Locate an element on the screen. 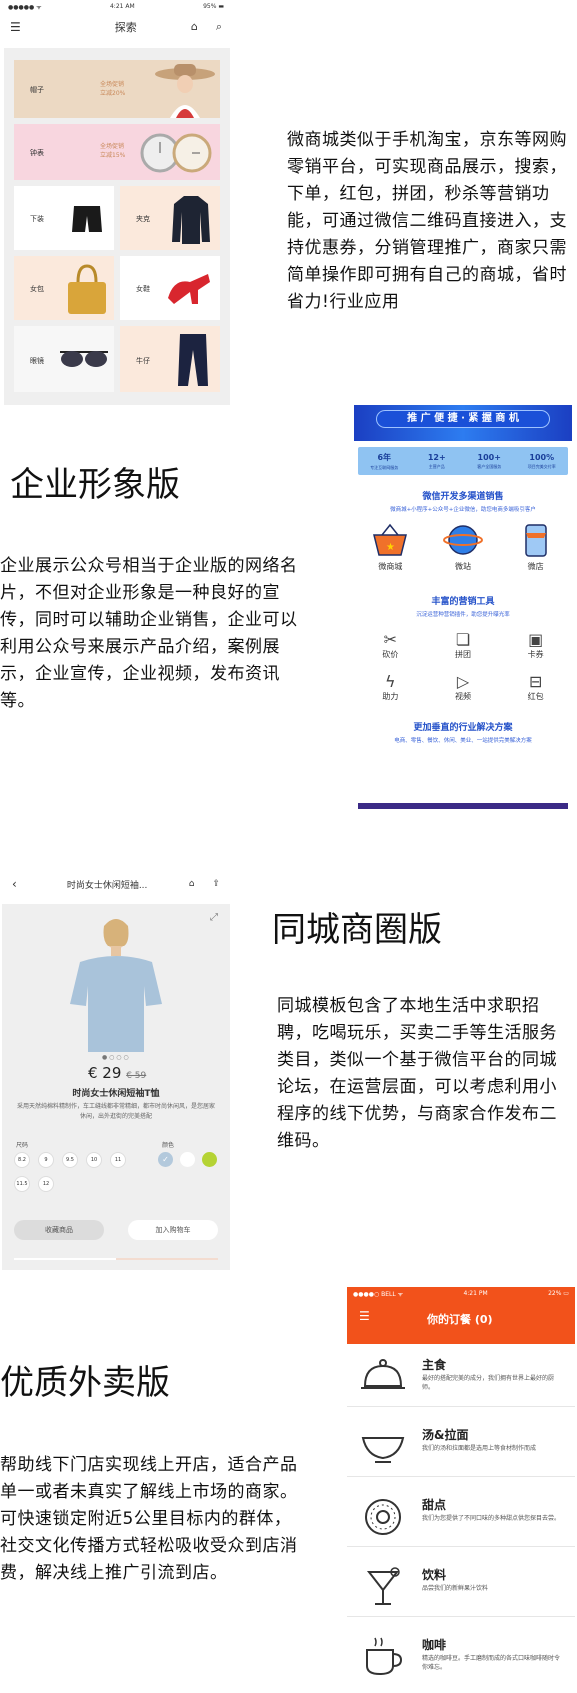 The width and height of the screenshot is (577, 1693). battery-indicator: 22% ▭ is located at coordinates (558, 1293).